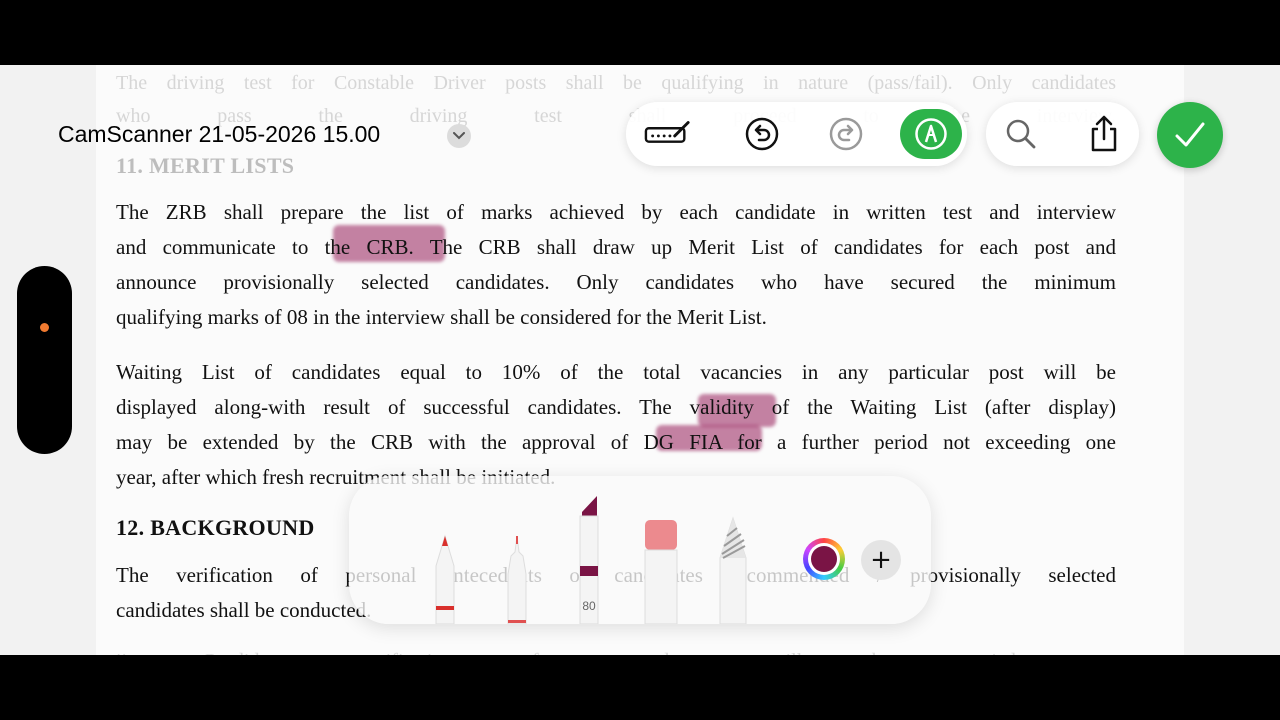  I want to click on markup-pen-icon, so click(667, 132).